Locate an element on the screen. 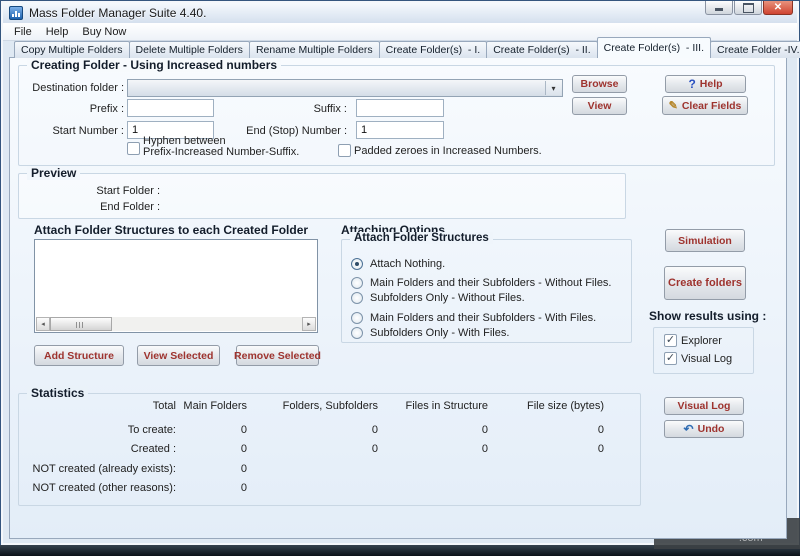 This screenshot has width=800, height=556. scrollbar-thumb is located at coordinates (81, 324).